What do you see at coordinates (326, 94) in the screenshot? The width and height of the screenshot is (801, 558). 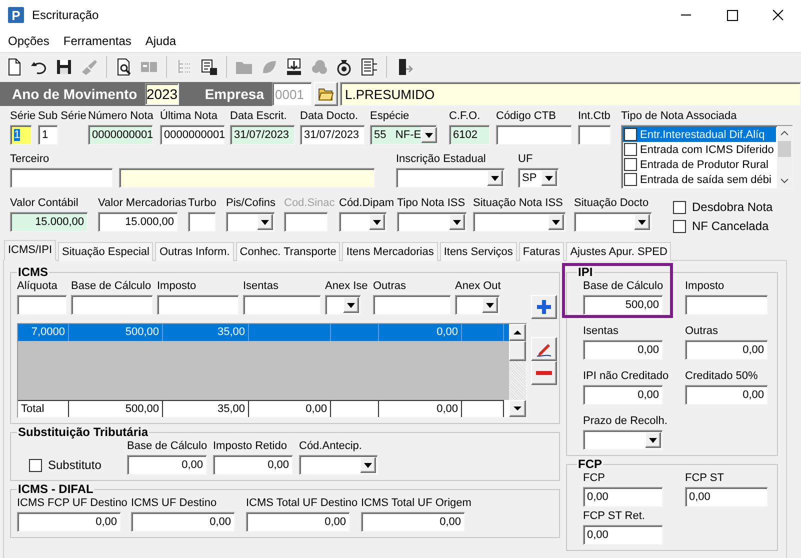 I see `open-folder-button` at bounding box center [326, 94].